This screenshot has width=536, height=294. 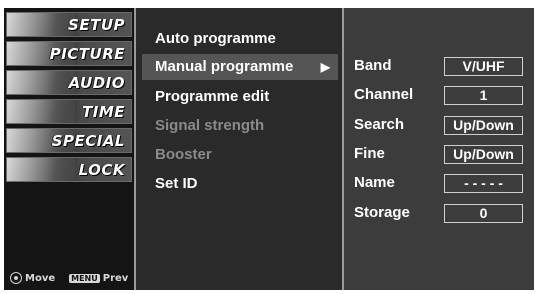 I want to click on category-time: TIME, so click(x=69, y=111).